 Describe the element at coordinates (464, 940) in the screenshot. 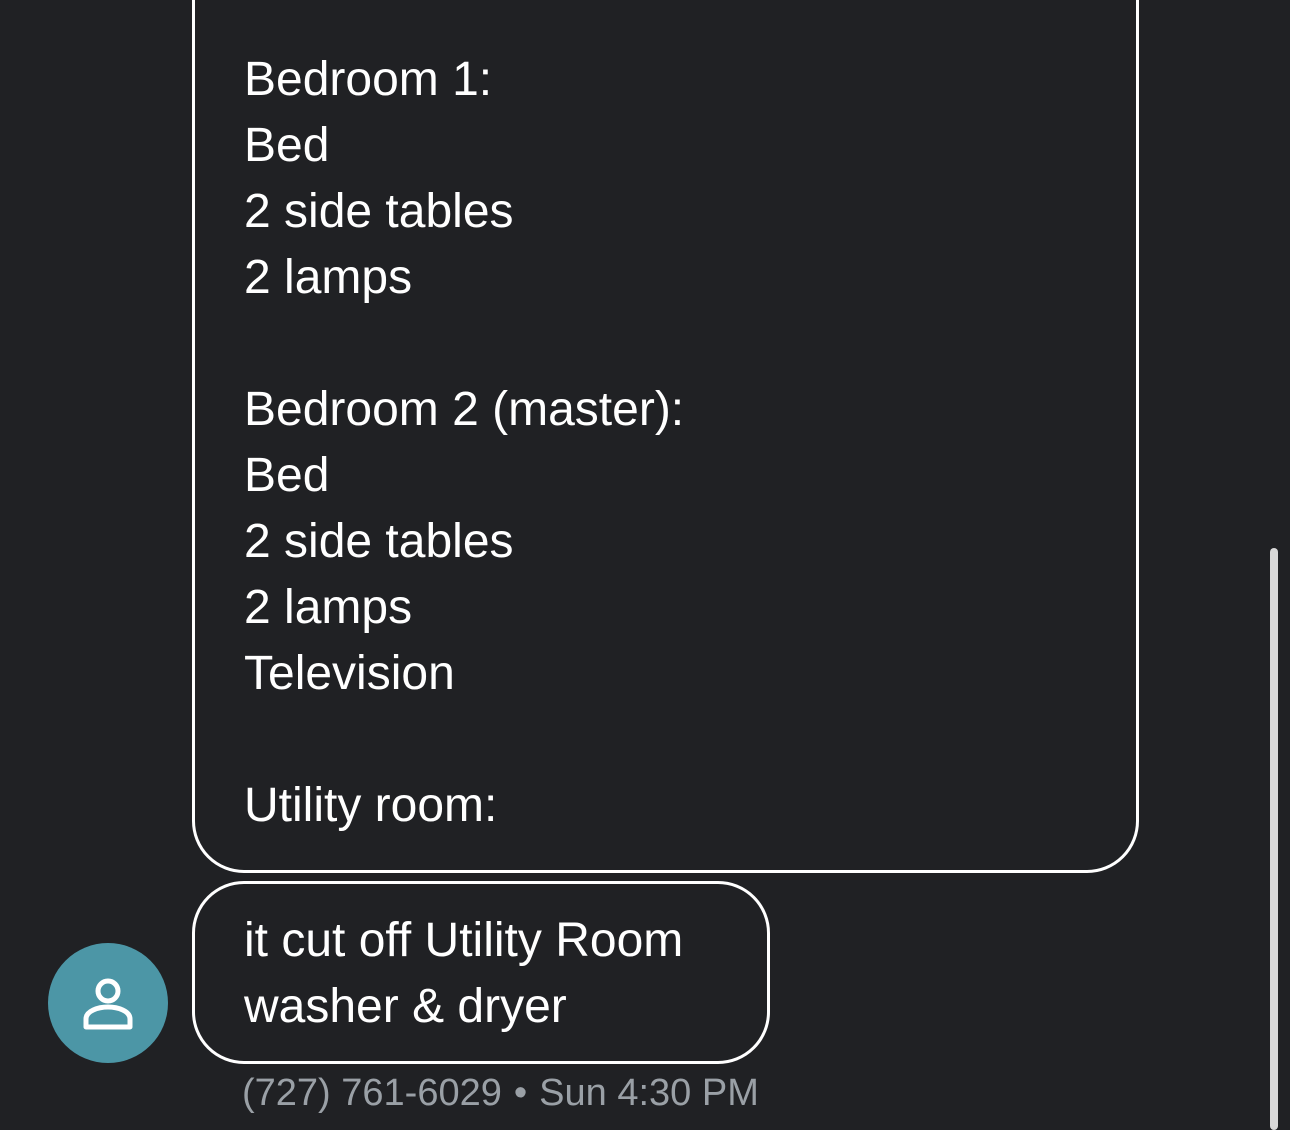

I see `message-line: it cut off Utility Room` at that location.